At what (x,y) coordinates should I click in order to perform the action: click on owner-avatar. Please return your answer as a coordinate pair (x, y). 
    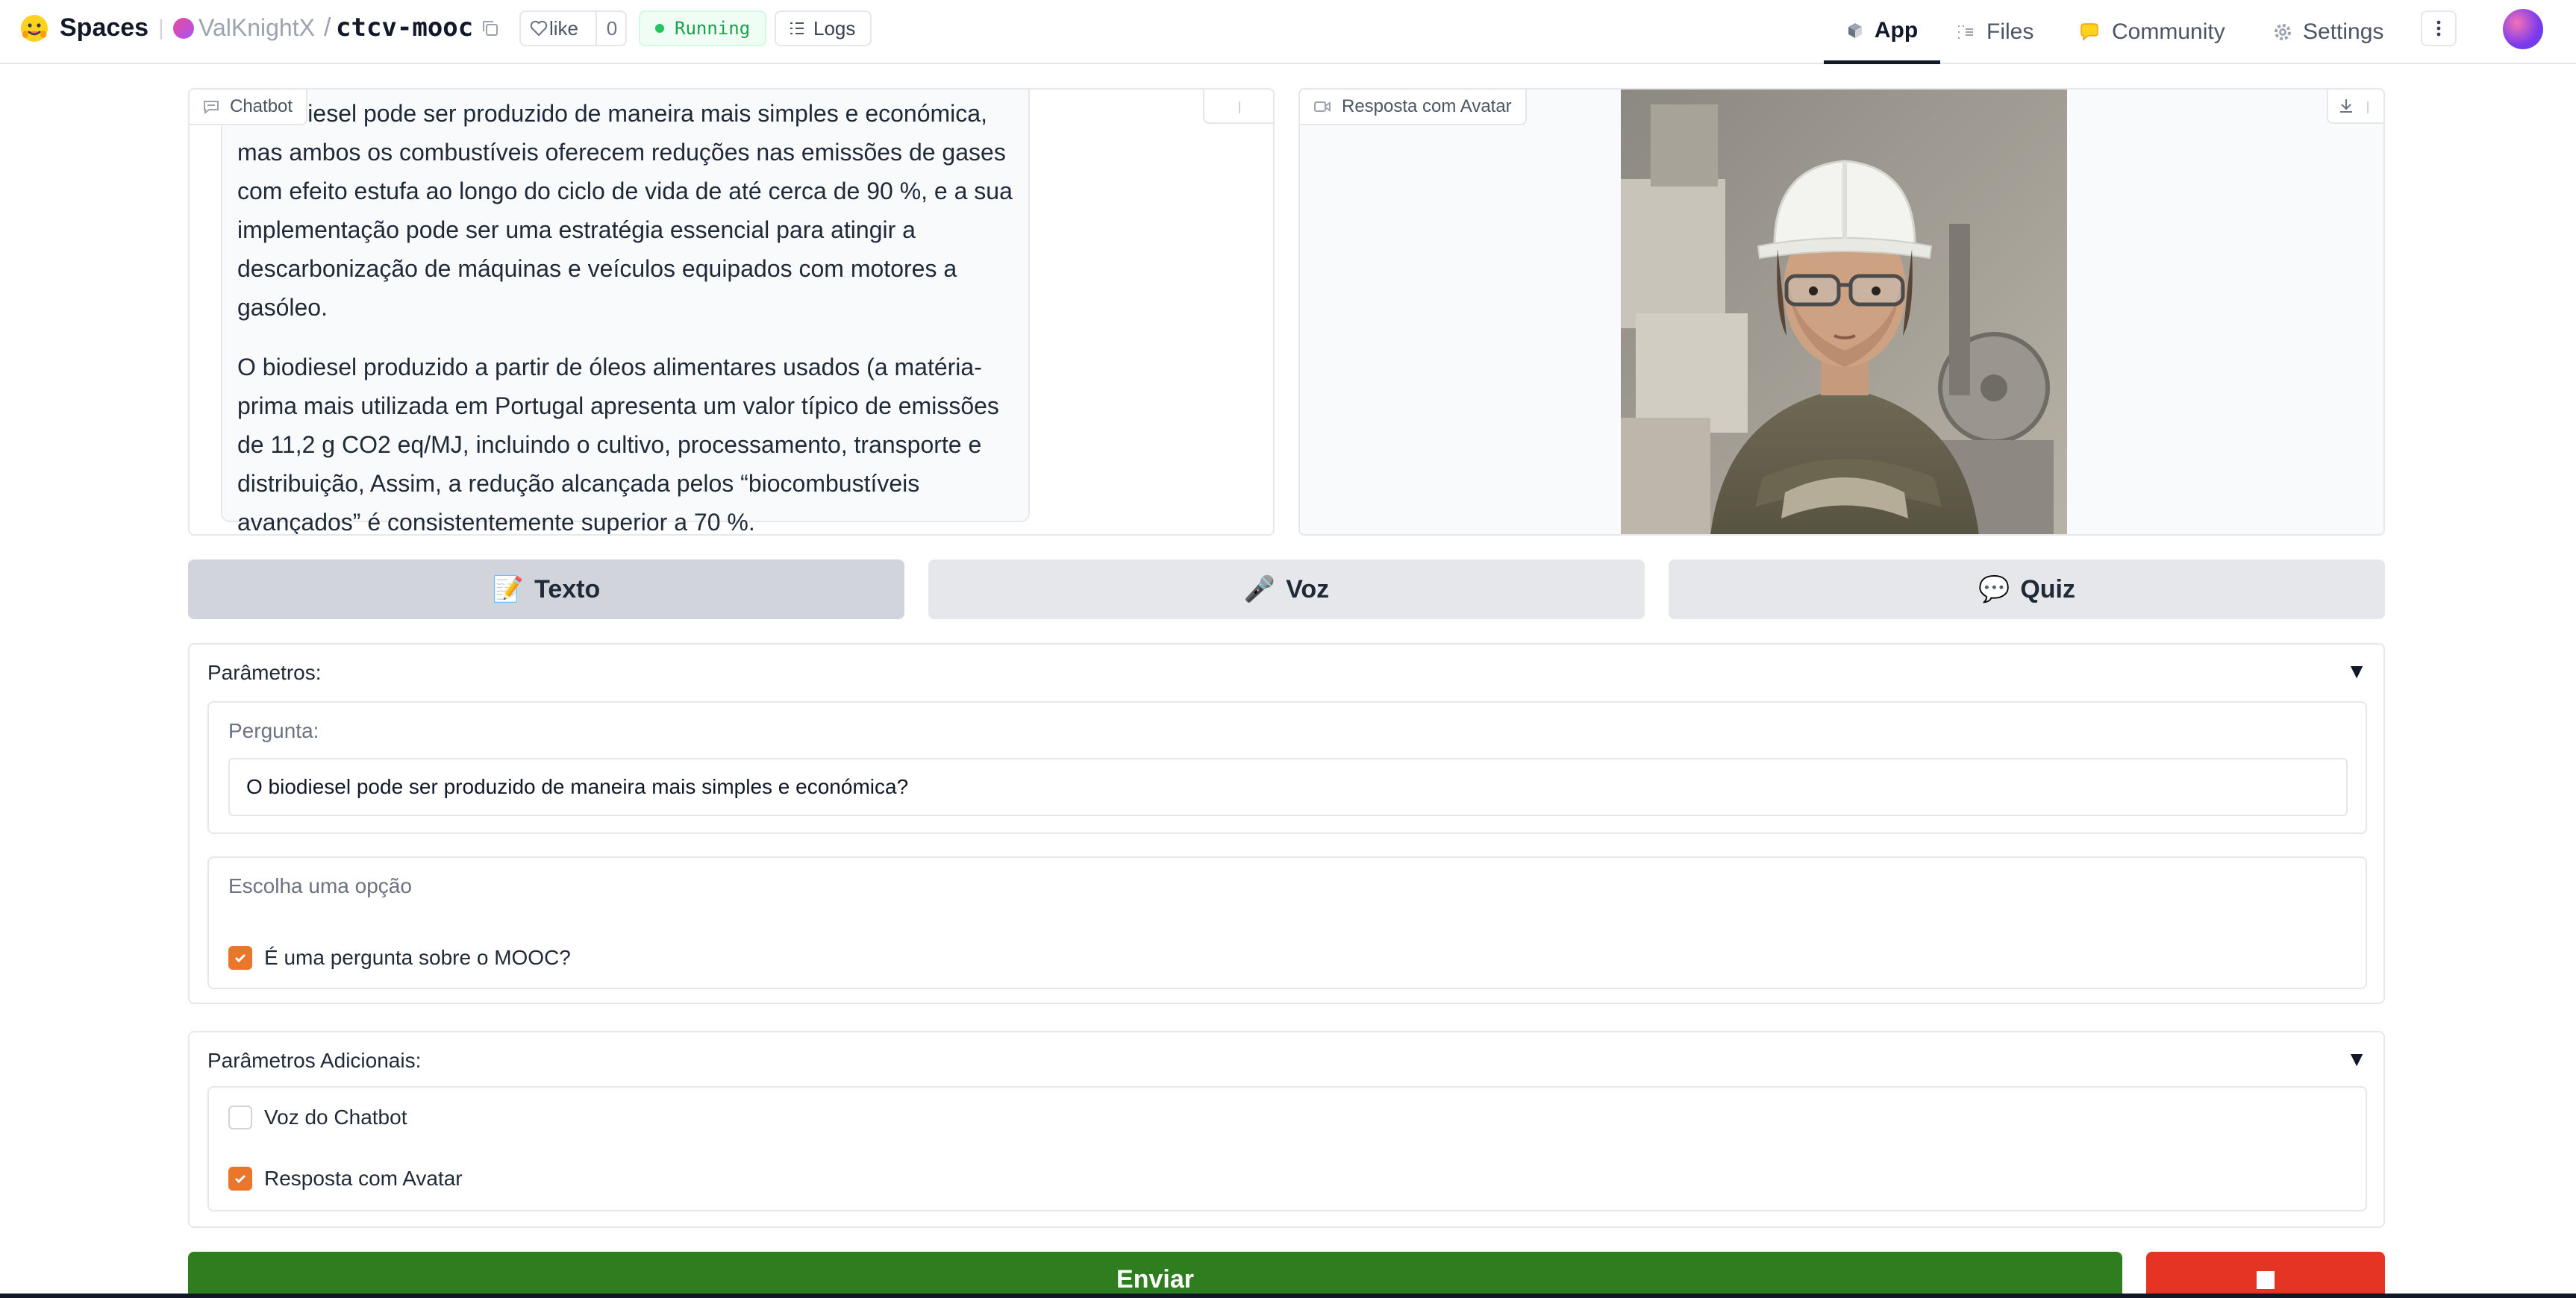
    Looking at the image, I should click on (183, 28).